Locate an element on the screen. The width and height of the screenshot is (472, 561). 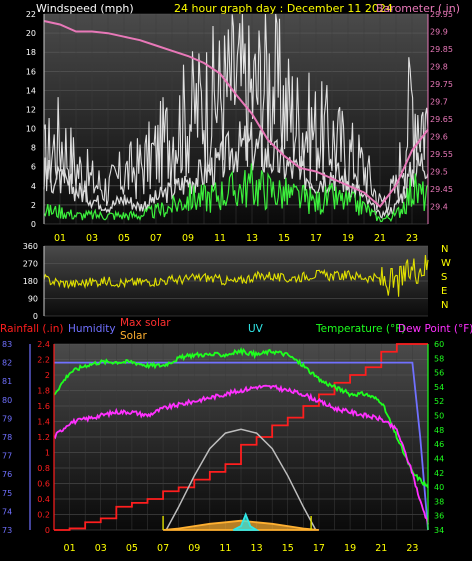
rainfall-tick-label: 0 is located at coordinates (47, 530).